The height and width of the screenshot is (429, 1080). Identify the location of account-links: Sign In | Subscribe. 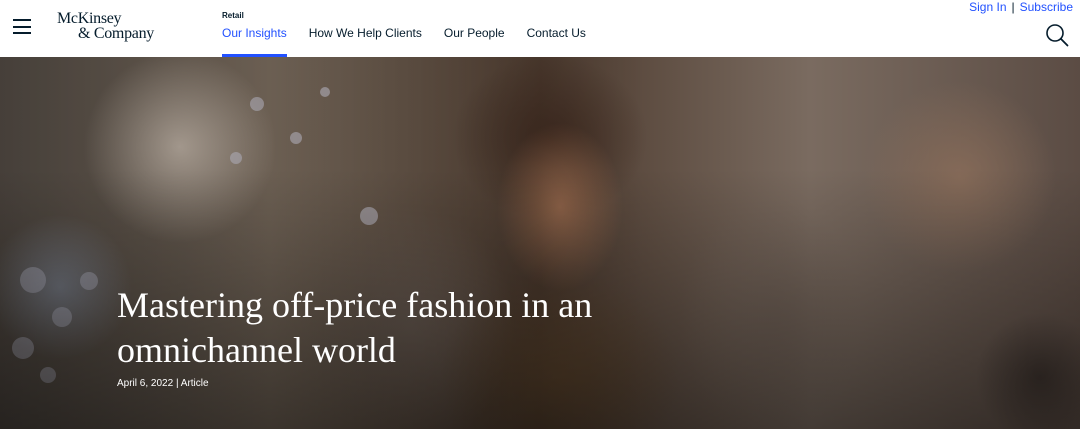
(1021, 7).